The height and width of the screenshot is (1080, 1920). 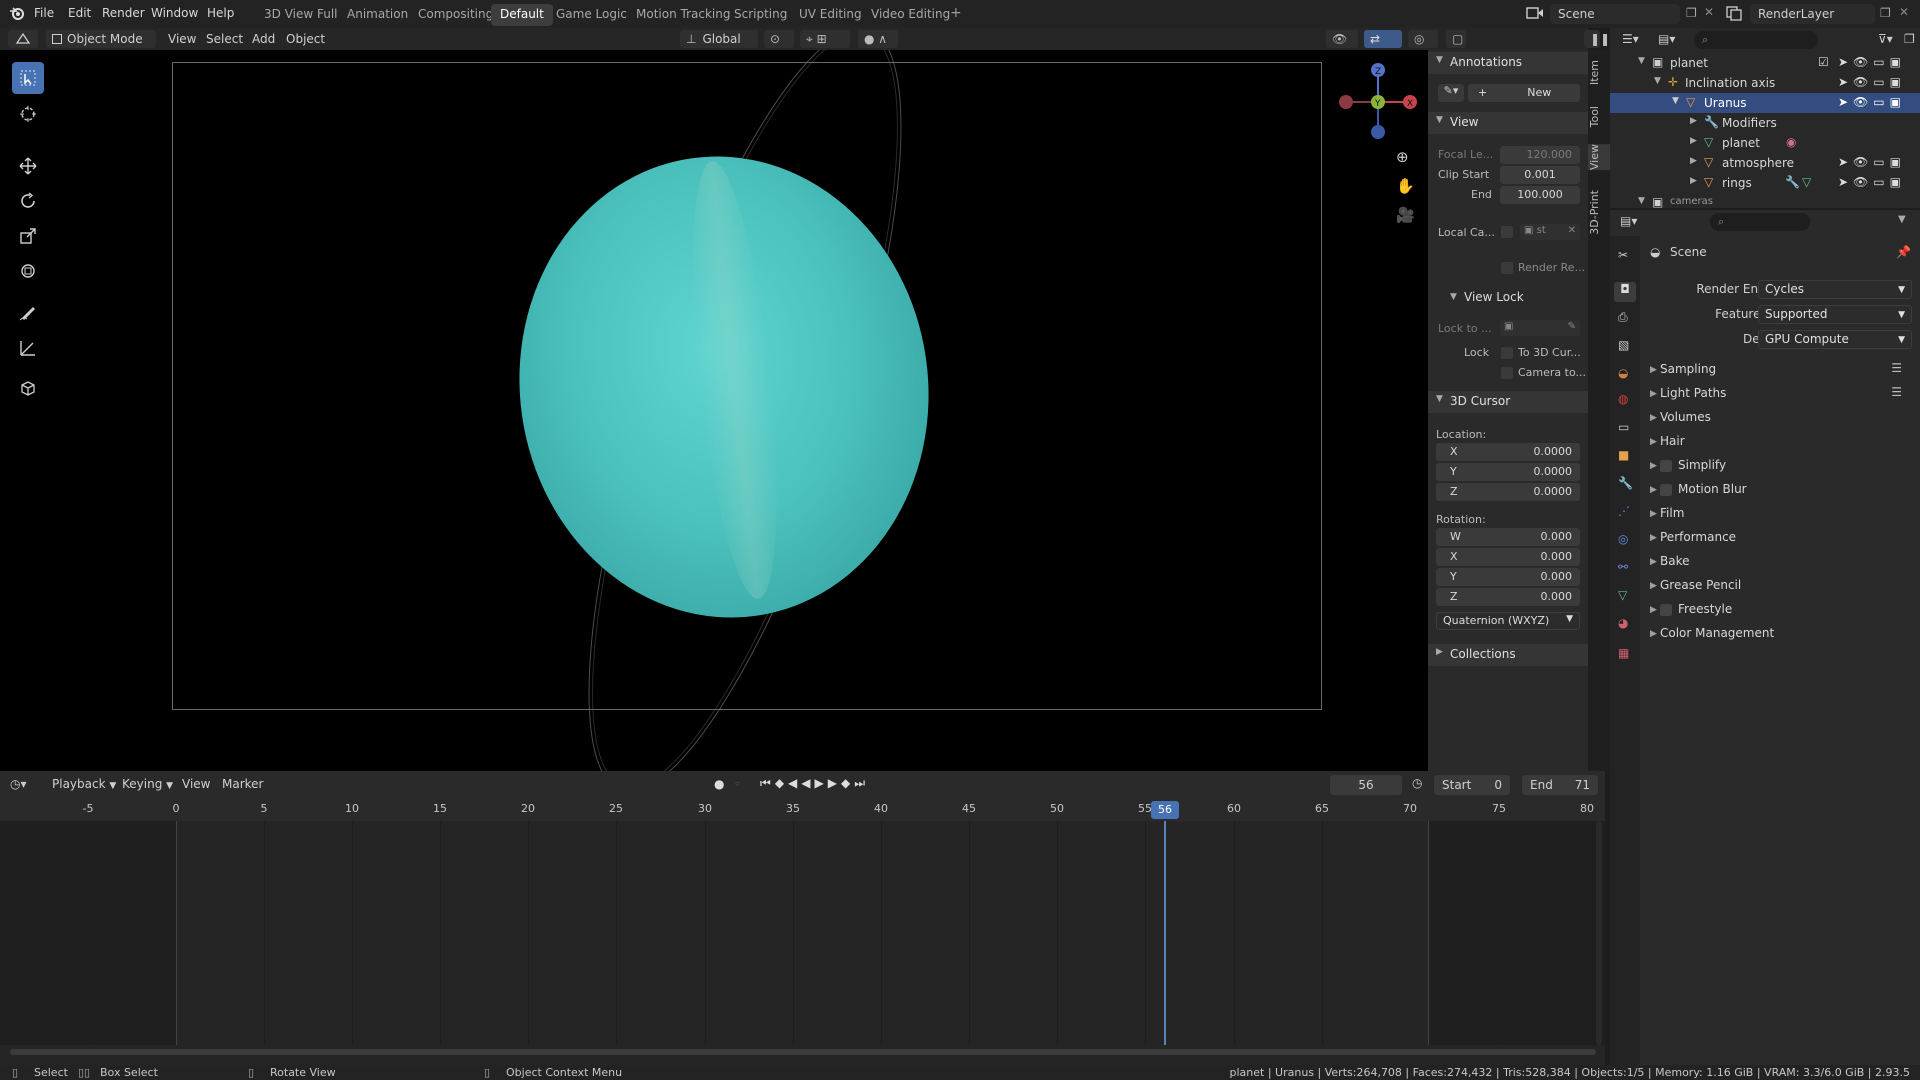 I want to click on scene-icon, so click(x=1535, y=13).